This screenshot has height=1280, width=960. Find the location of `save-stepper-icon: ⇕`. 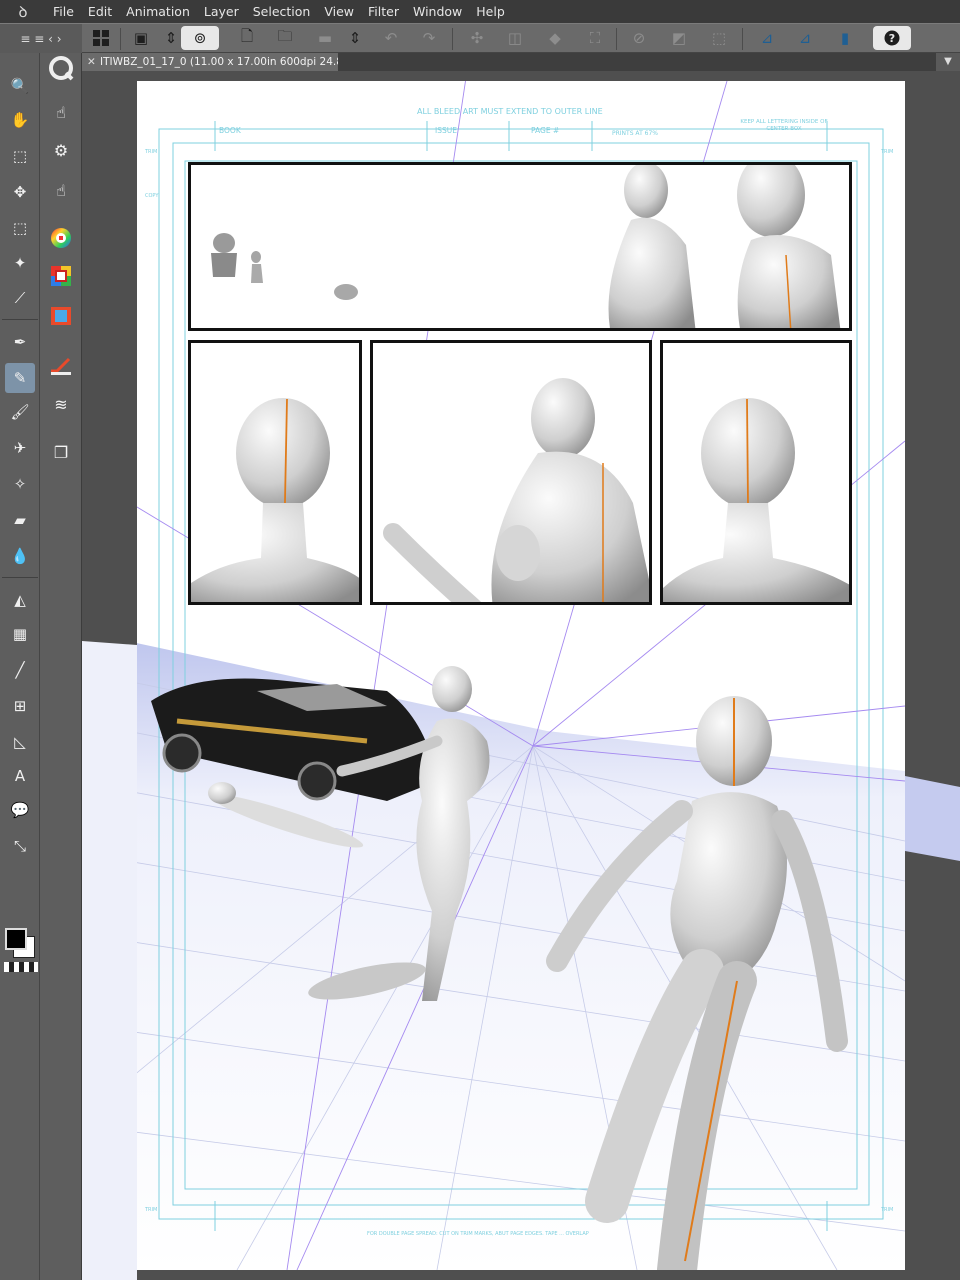

save-stepper-icon: ⇕ is located at coordinates (355, 38).